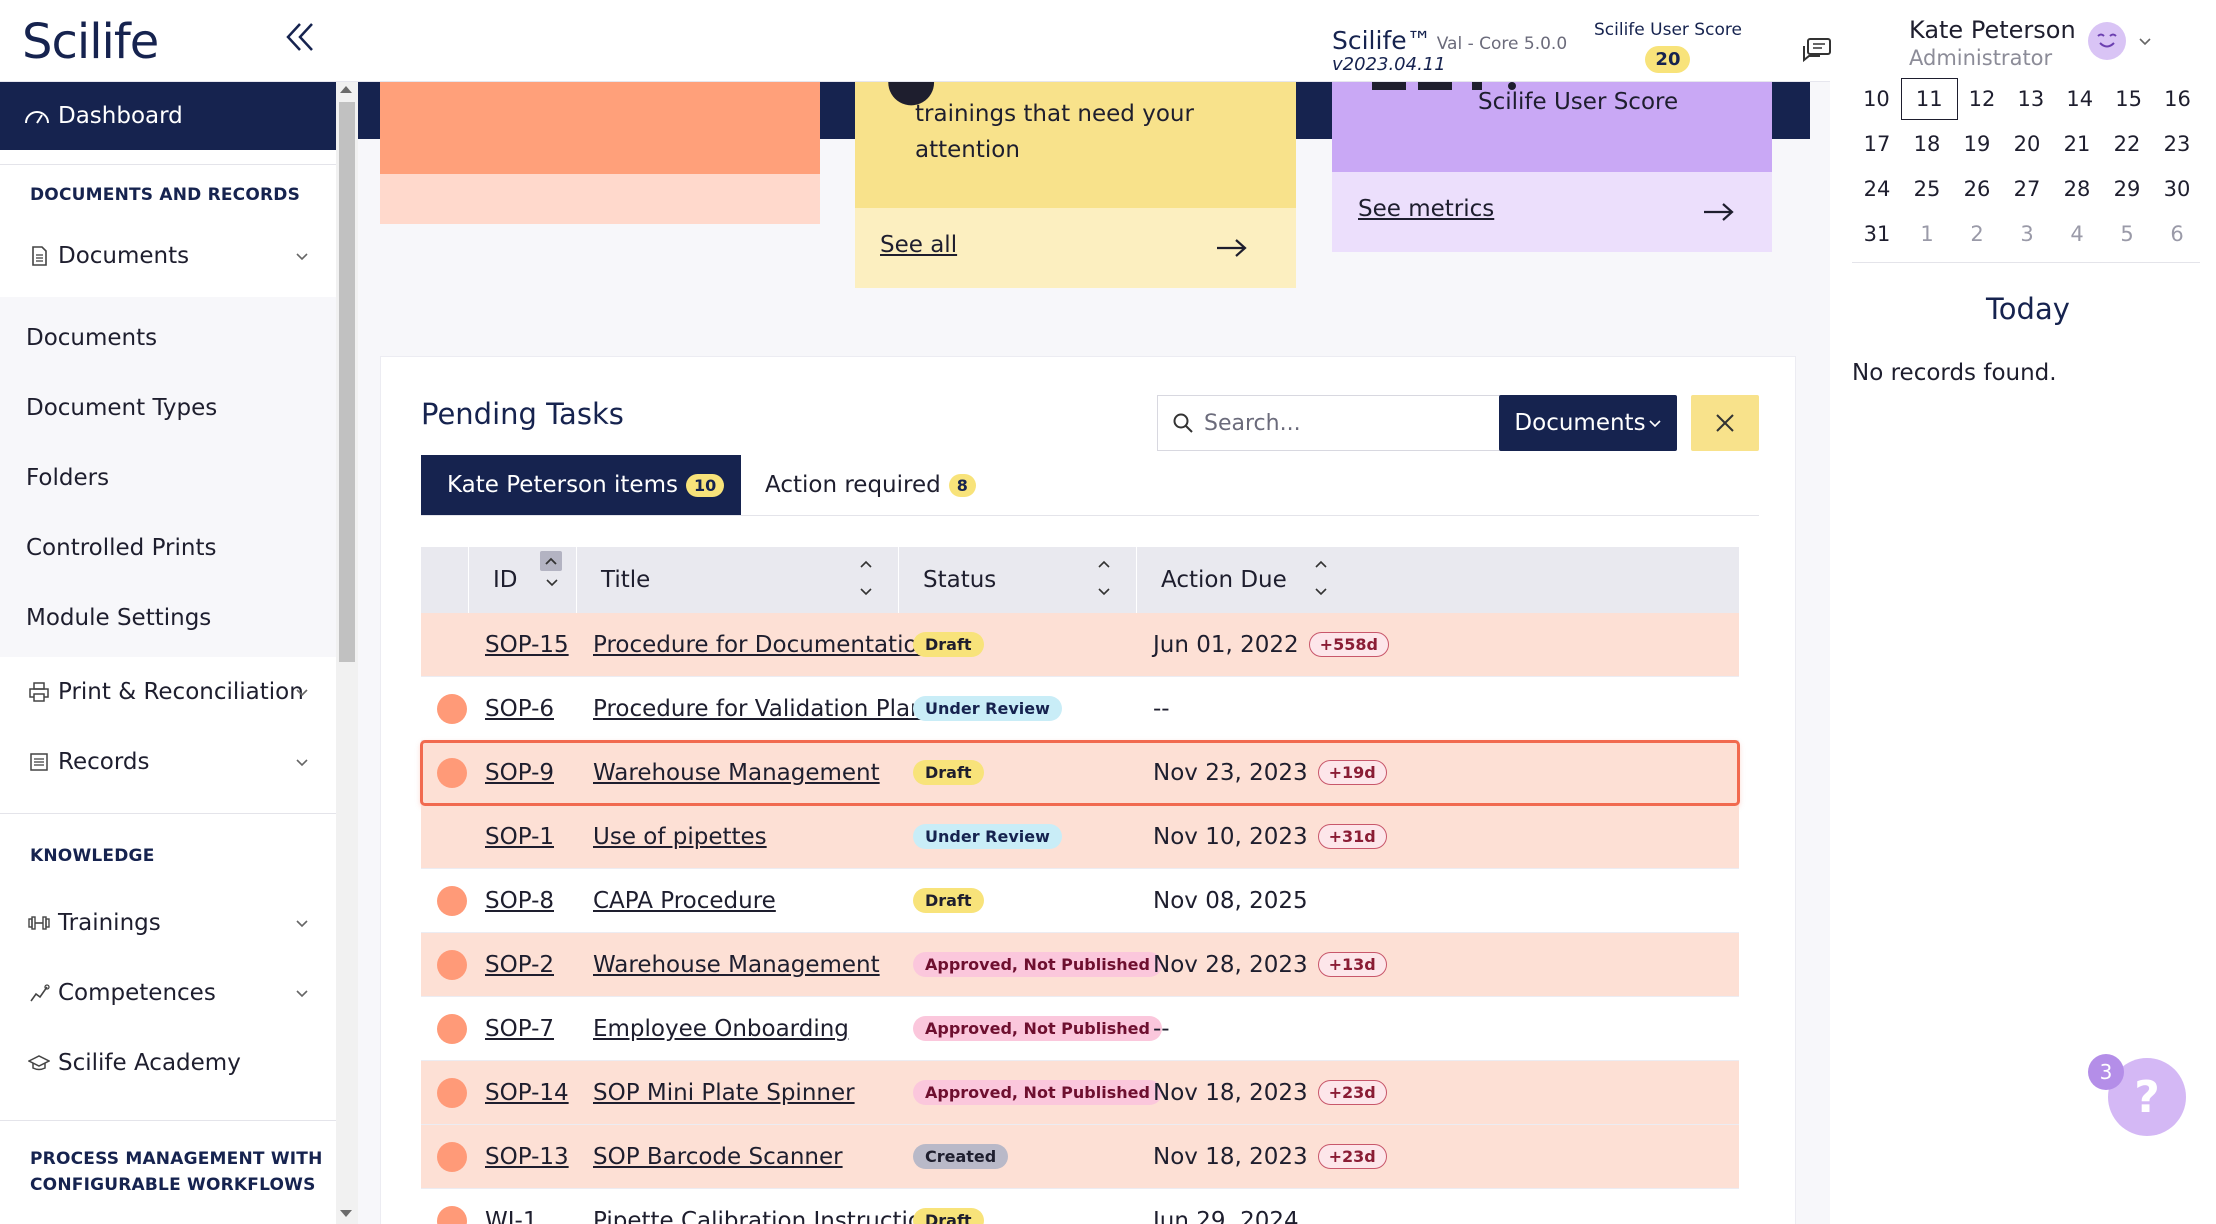 This screenshot has width=2216, height=1224. I want to click on calendar-day: 30, so click(2177, 189).